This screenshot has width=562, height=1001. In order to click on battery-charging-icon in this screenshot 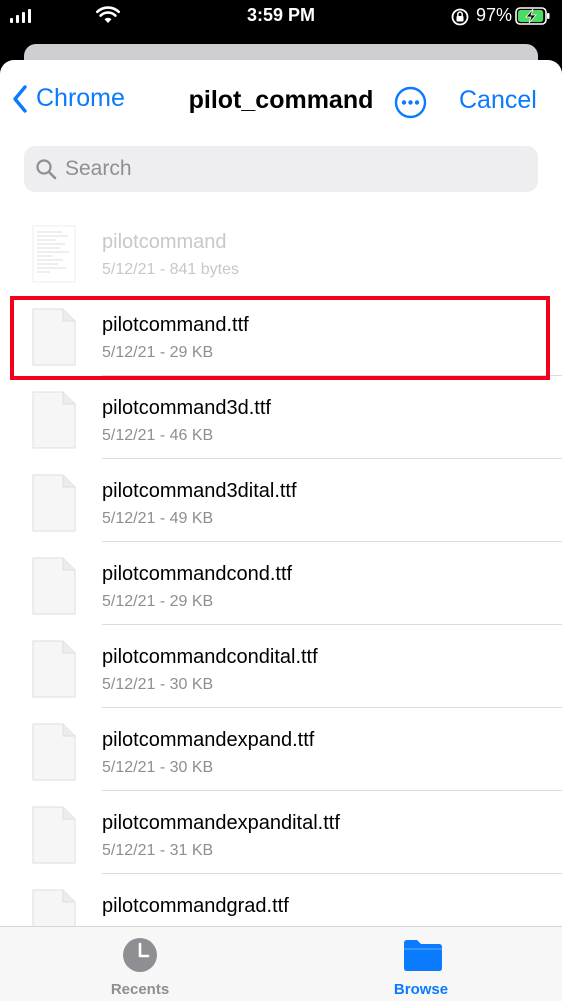, I will do `click(532, 16)`.